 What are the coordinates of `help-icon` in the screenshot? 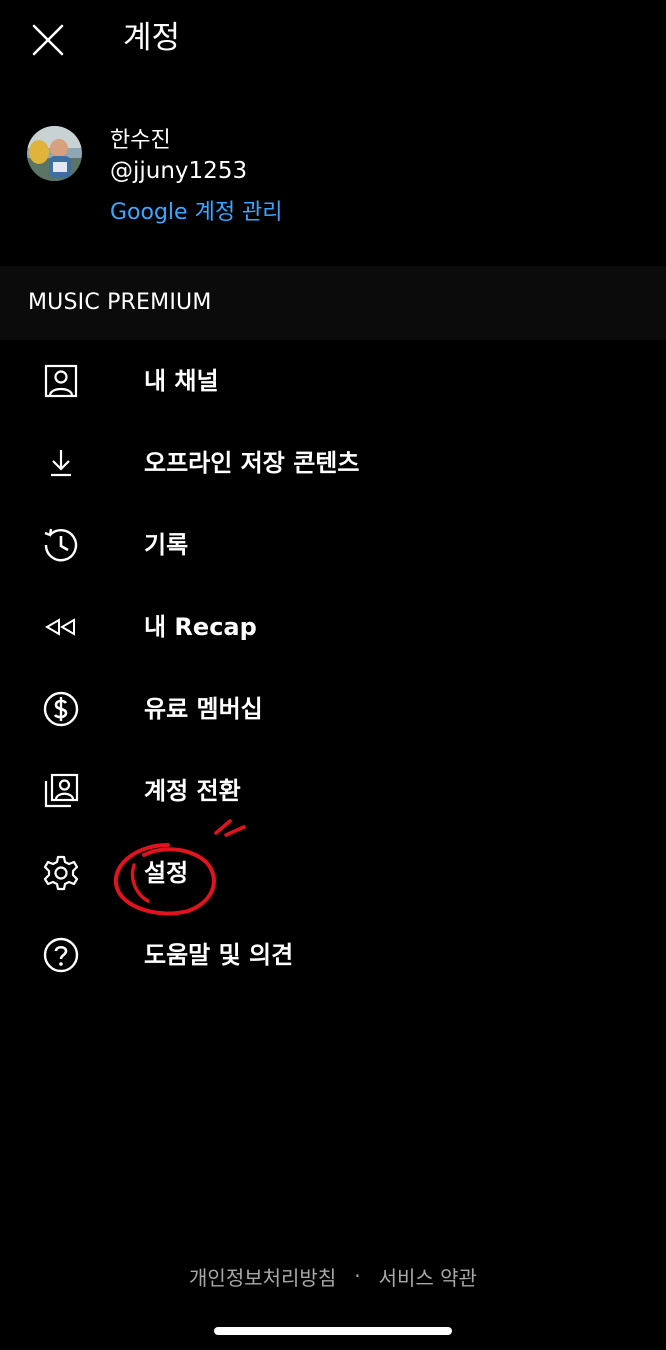 It's located at (61, 955).